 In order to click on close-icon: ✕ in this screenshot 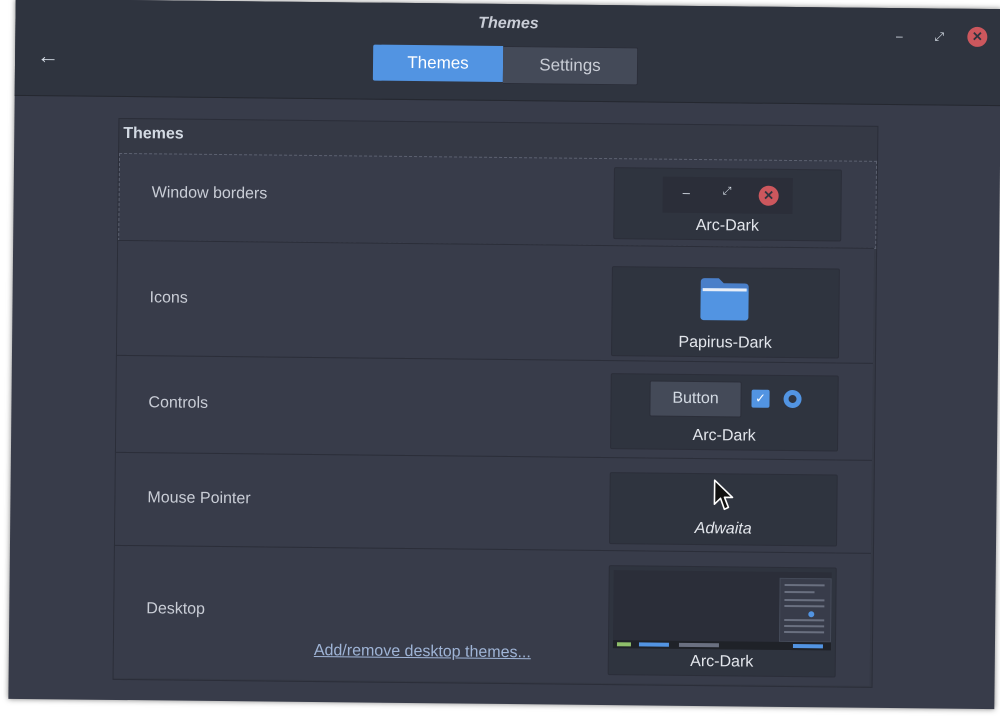, I will do `click(768, 195)`.